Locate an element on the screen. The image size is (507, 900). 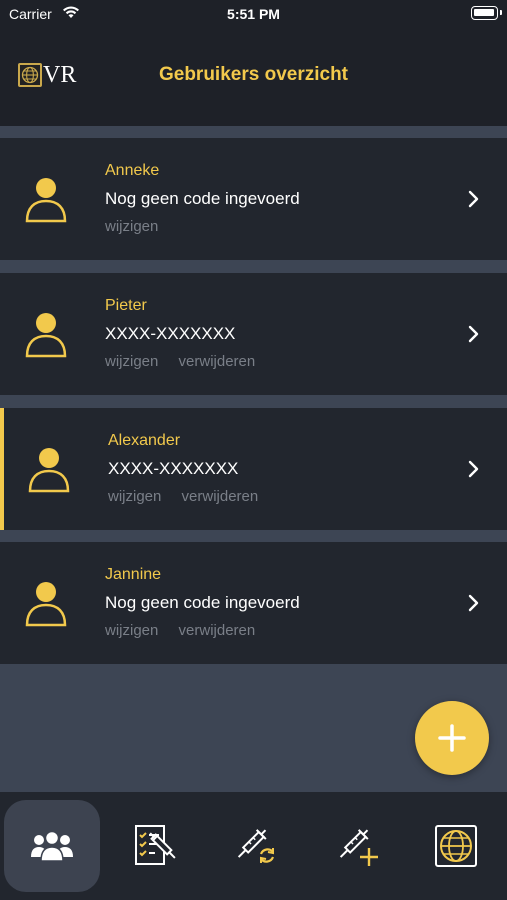
navigation-bar: VR Gebruikers overzicht is located at coordinates (253, 77).